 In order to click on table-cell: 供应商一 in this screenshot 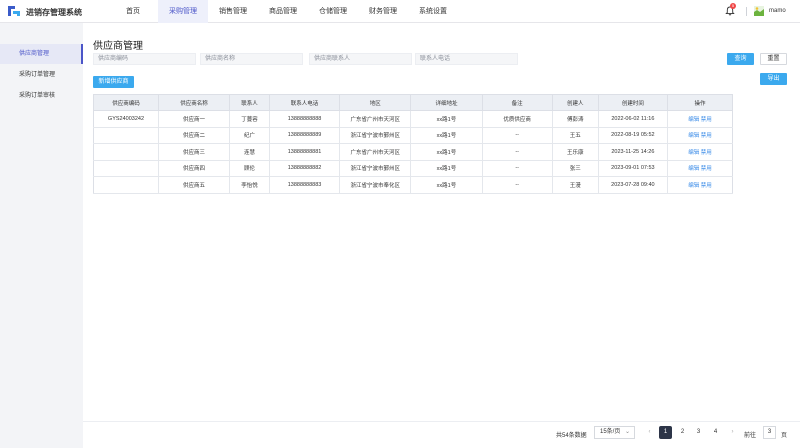, I will do `click(194, 119)`.